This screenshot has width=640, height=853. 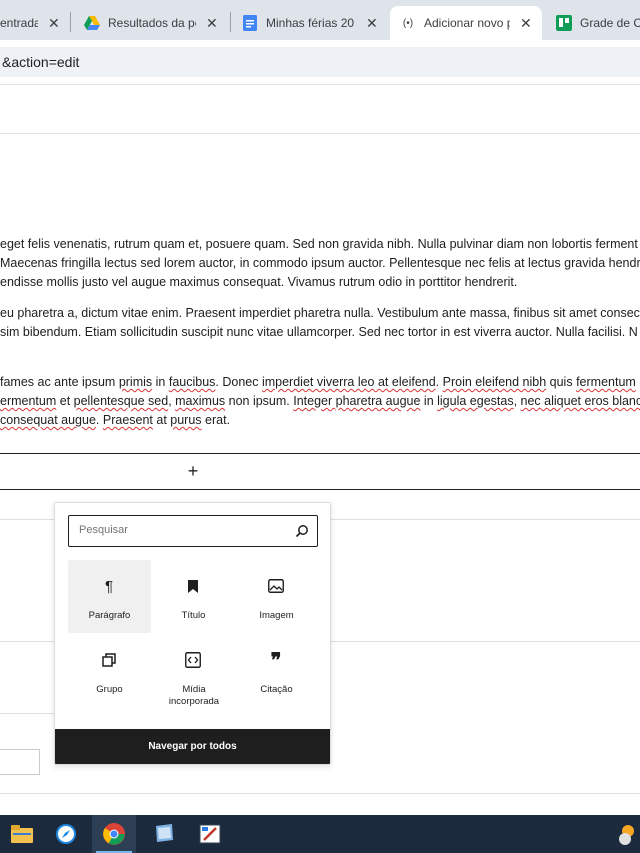 I want to click on bookmark-icon, so click(x=193, y=586).